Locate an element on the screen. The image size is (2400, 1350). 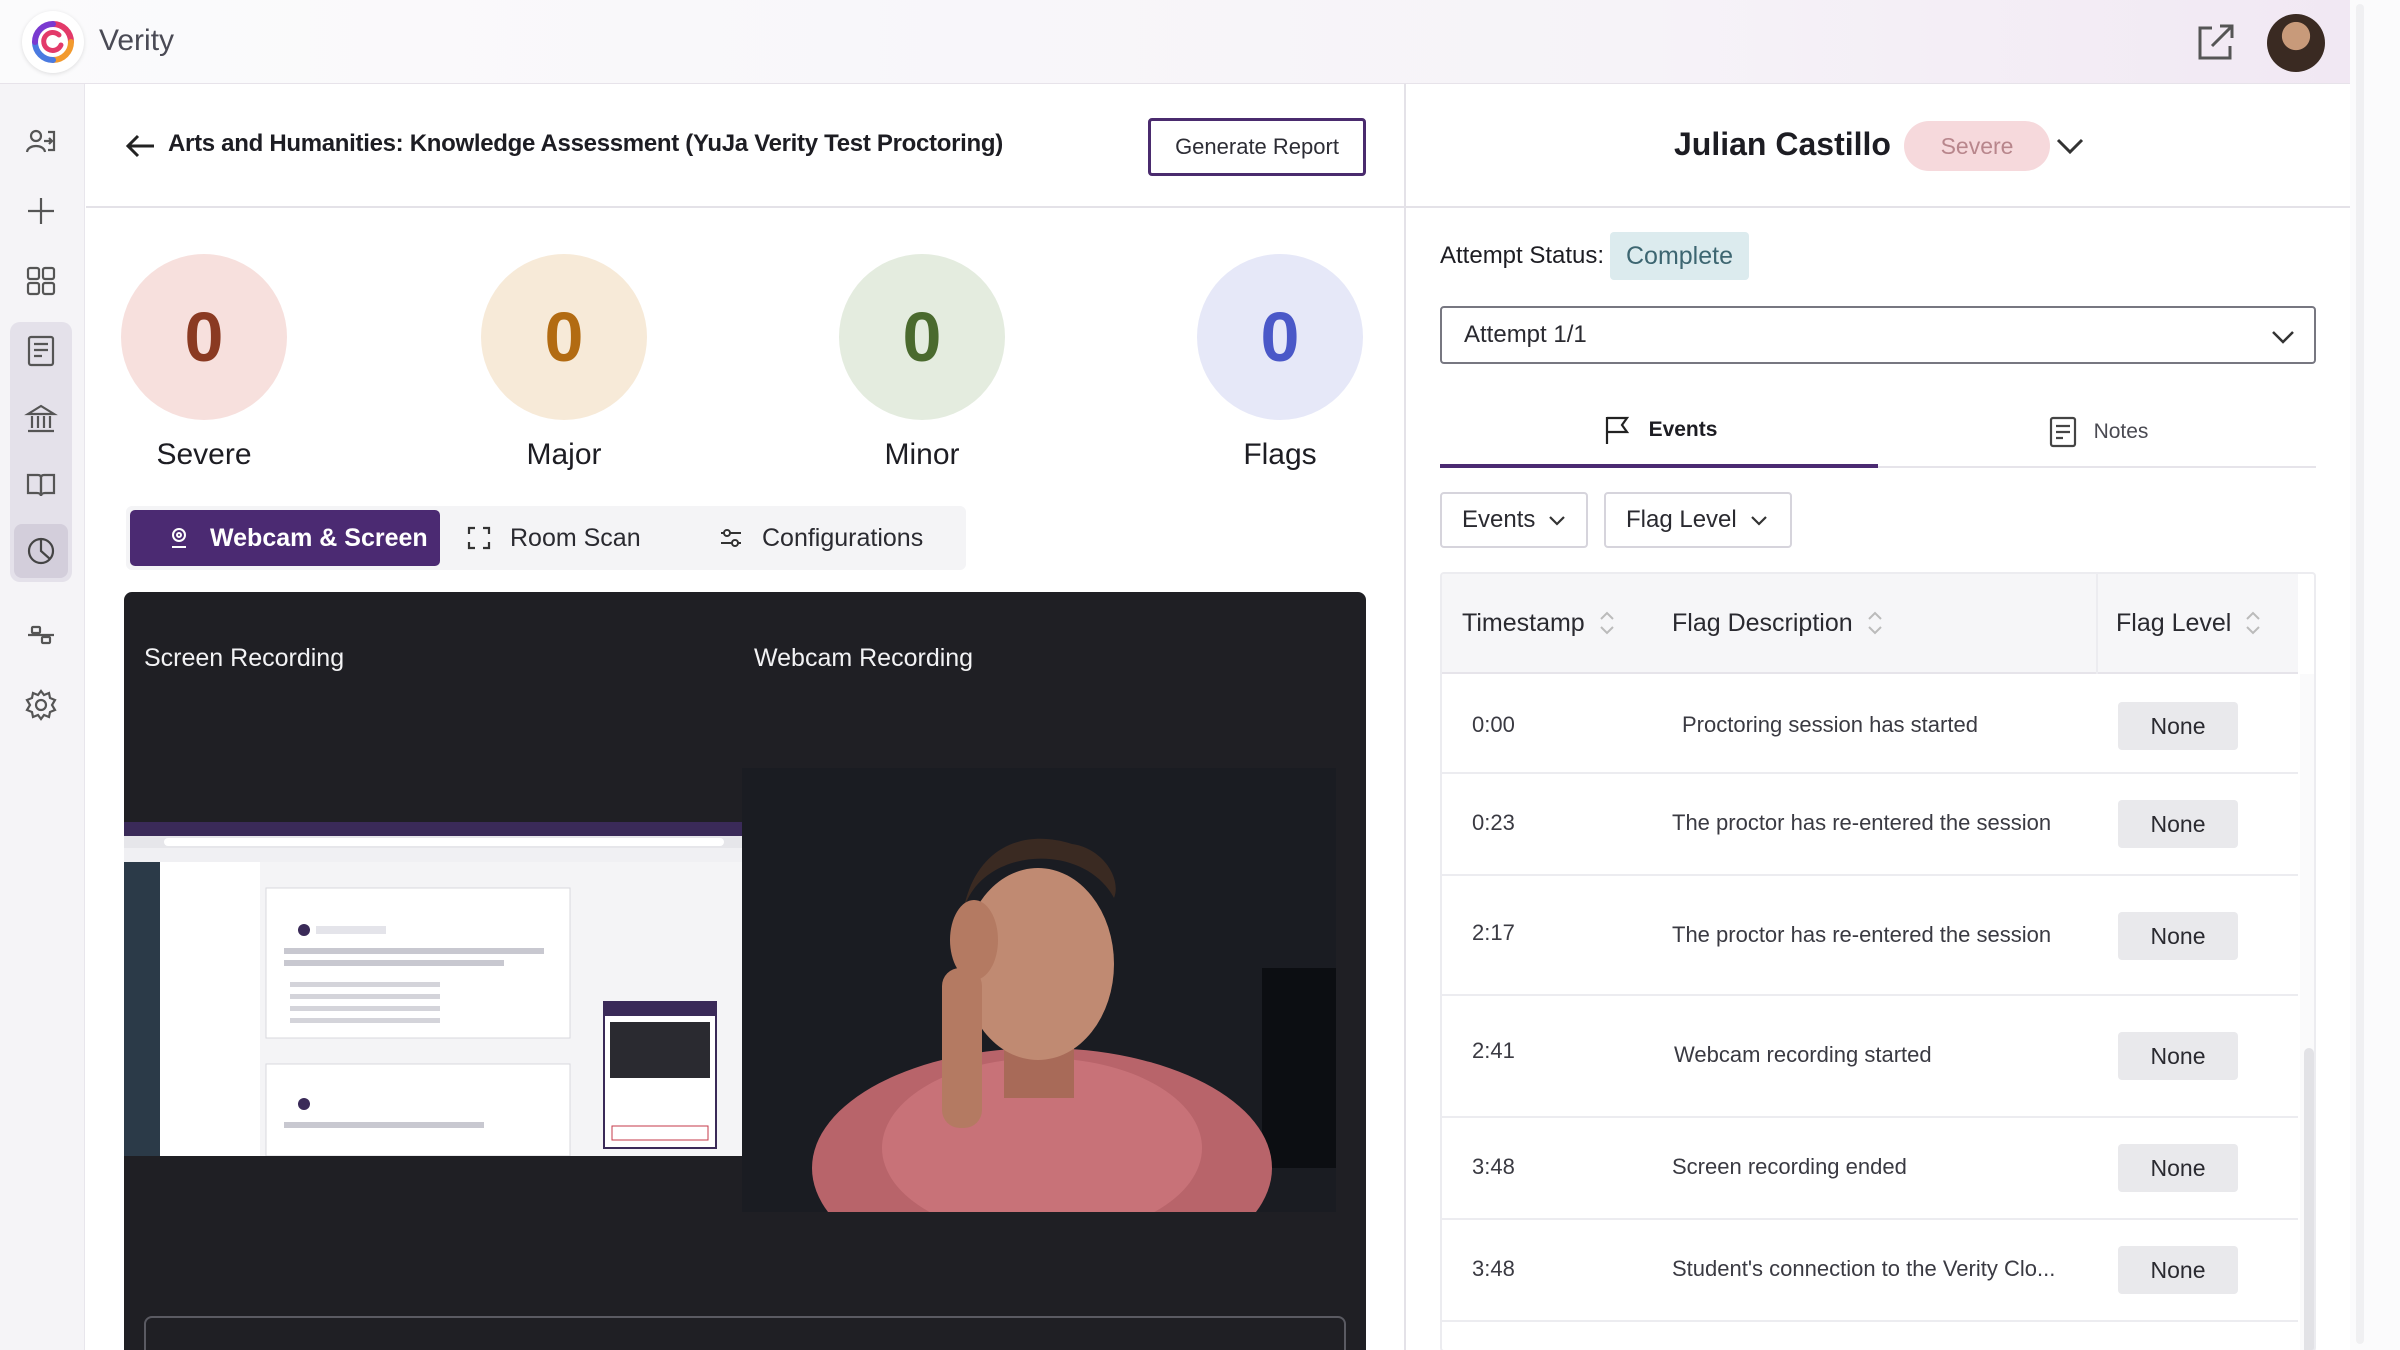
webcam-recording-video is located at coordinates (1039, 990).